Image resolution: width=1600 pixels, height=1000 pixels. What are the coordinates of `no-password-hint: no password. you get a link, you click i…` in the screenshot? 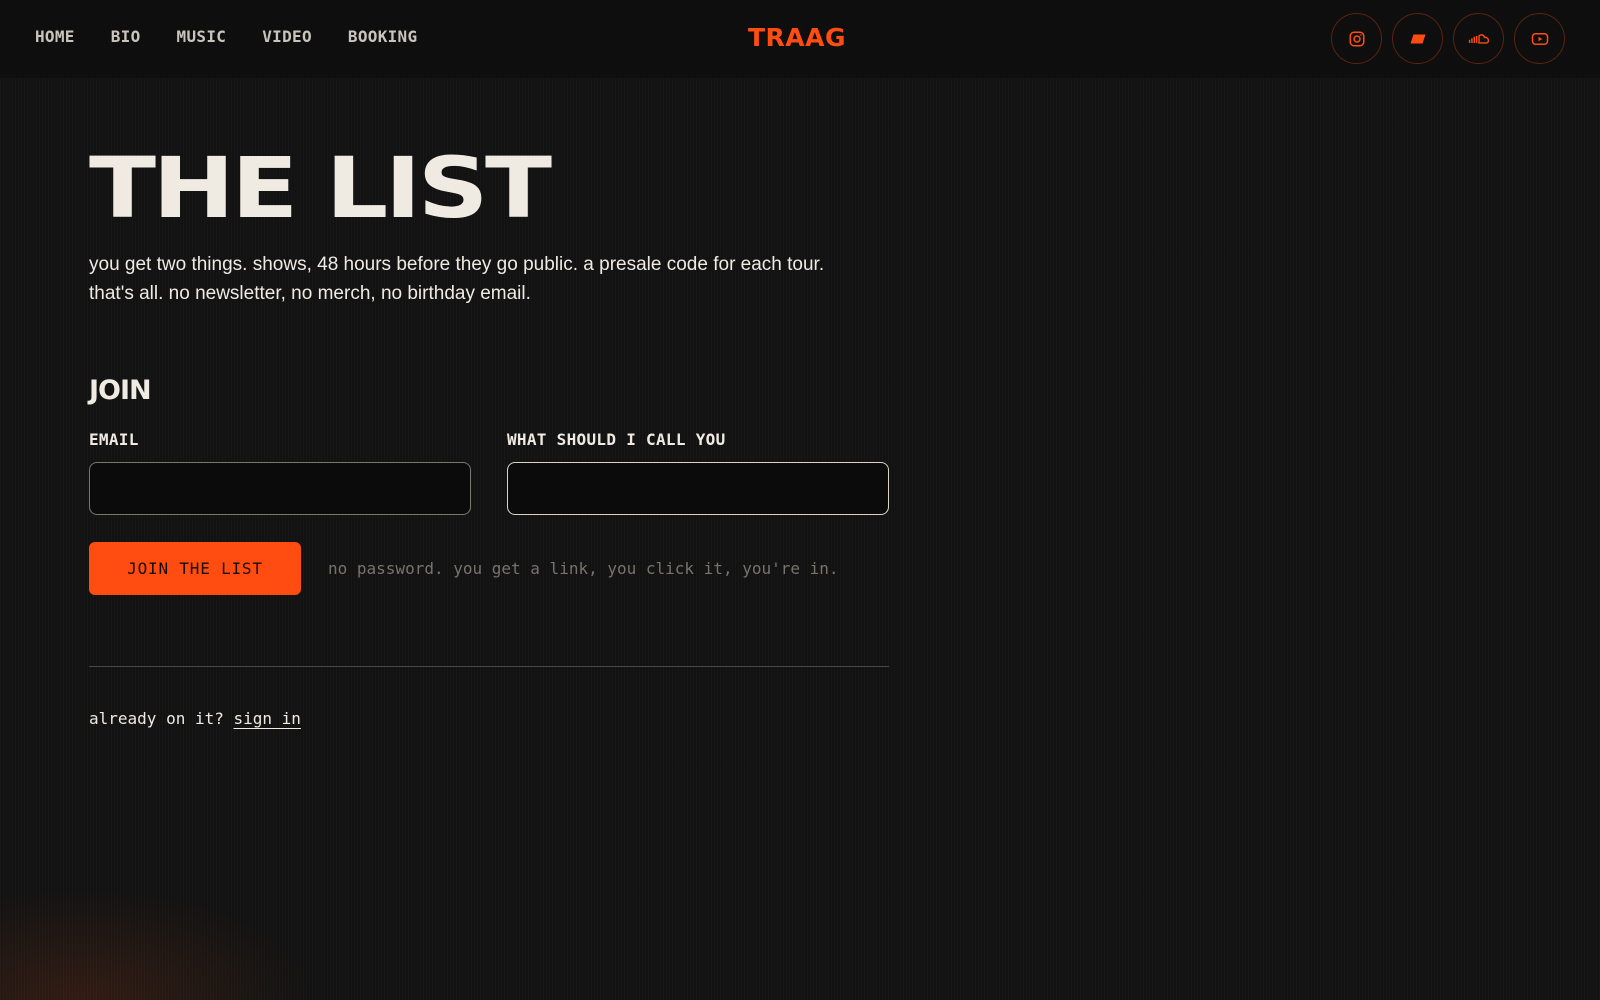 It's located at (583, 568).